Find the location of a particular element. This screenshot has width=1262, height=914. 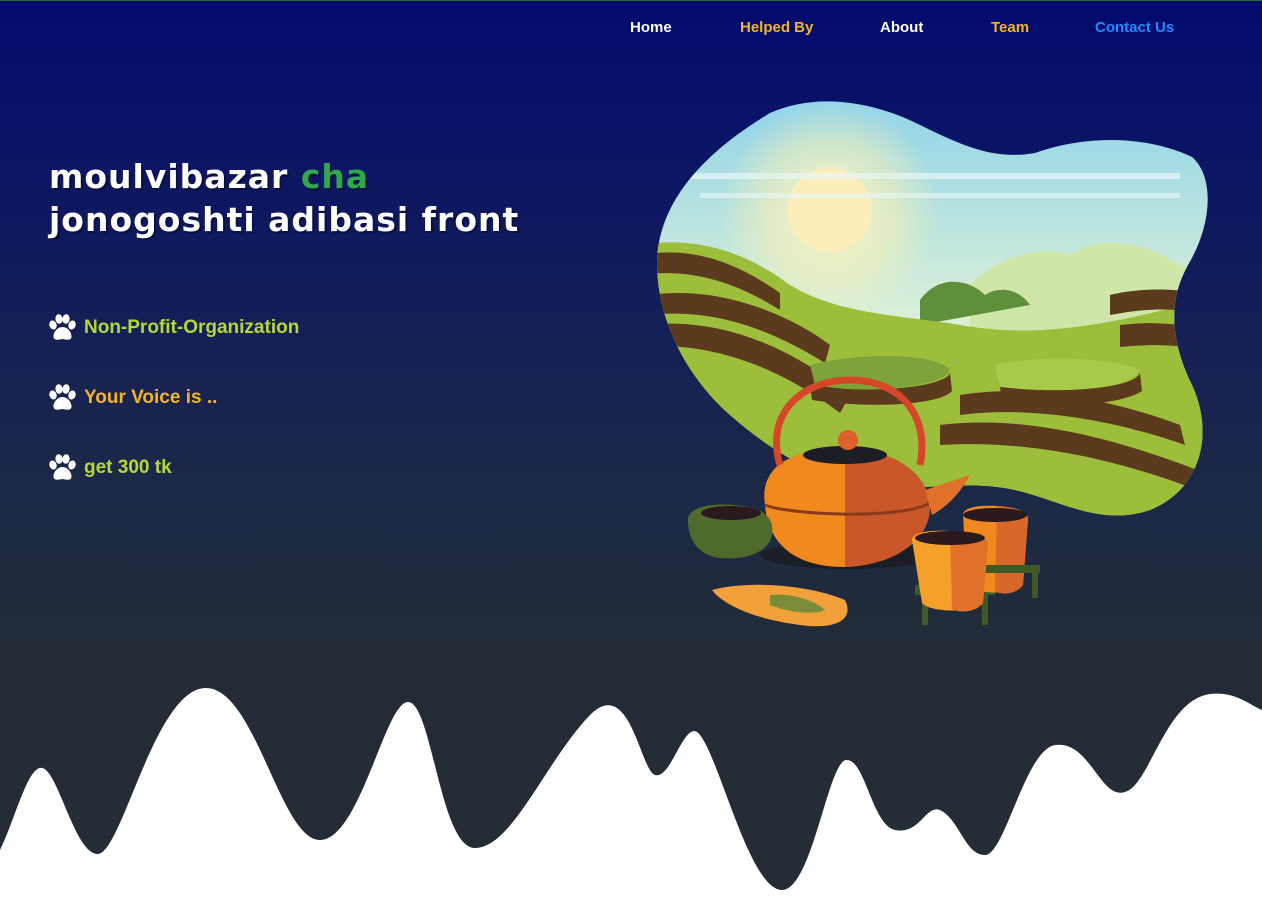

feature-item: Your Voice is .. is located at coordinates (132, 398).